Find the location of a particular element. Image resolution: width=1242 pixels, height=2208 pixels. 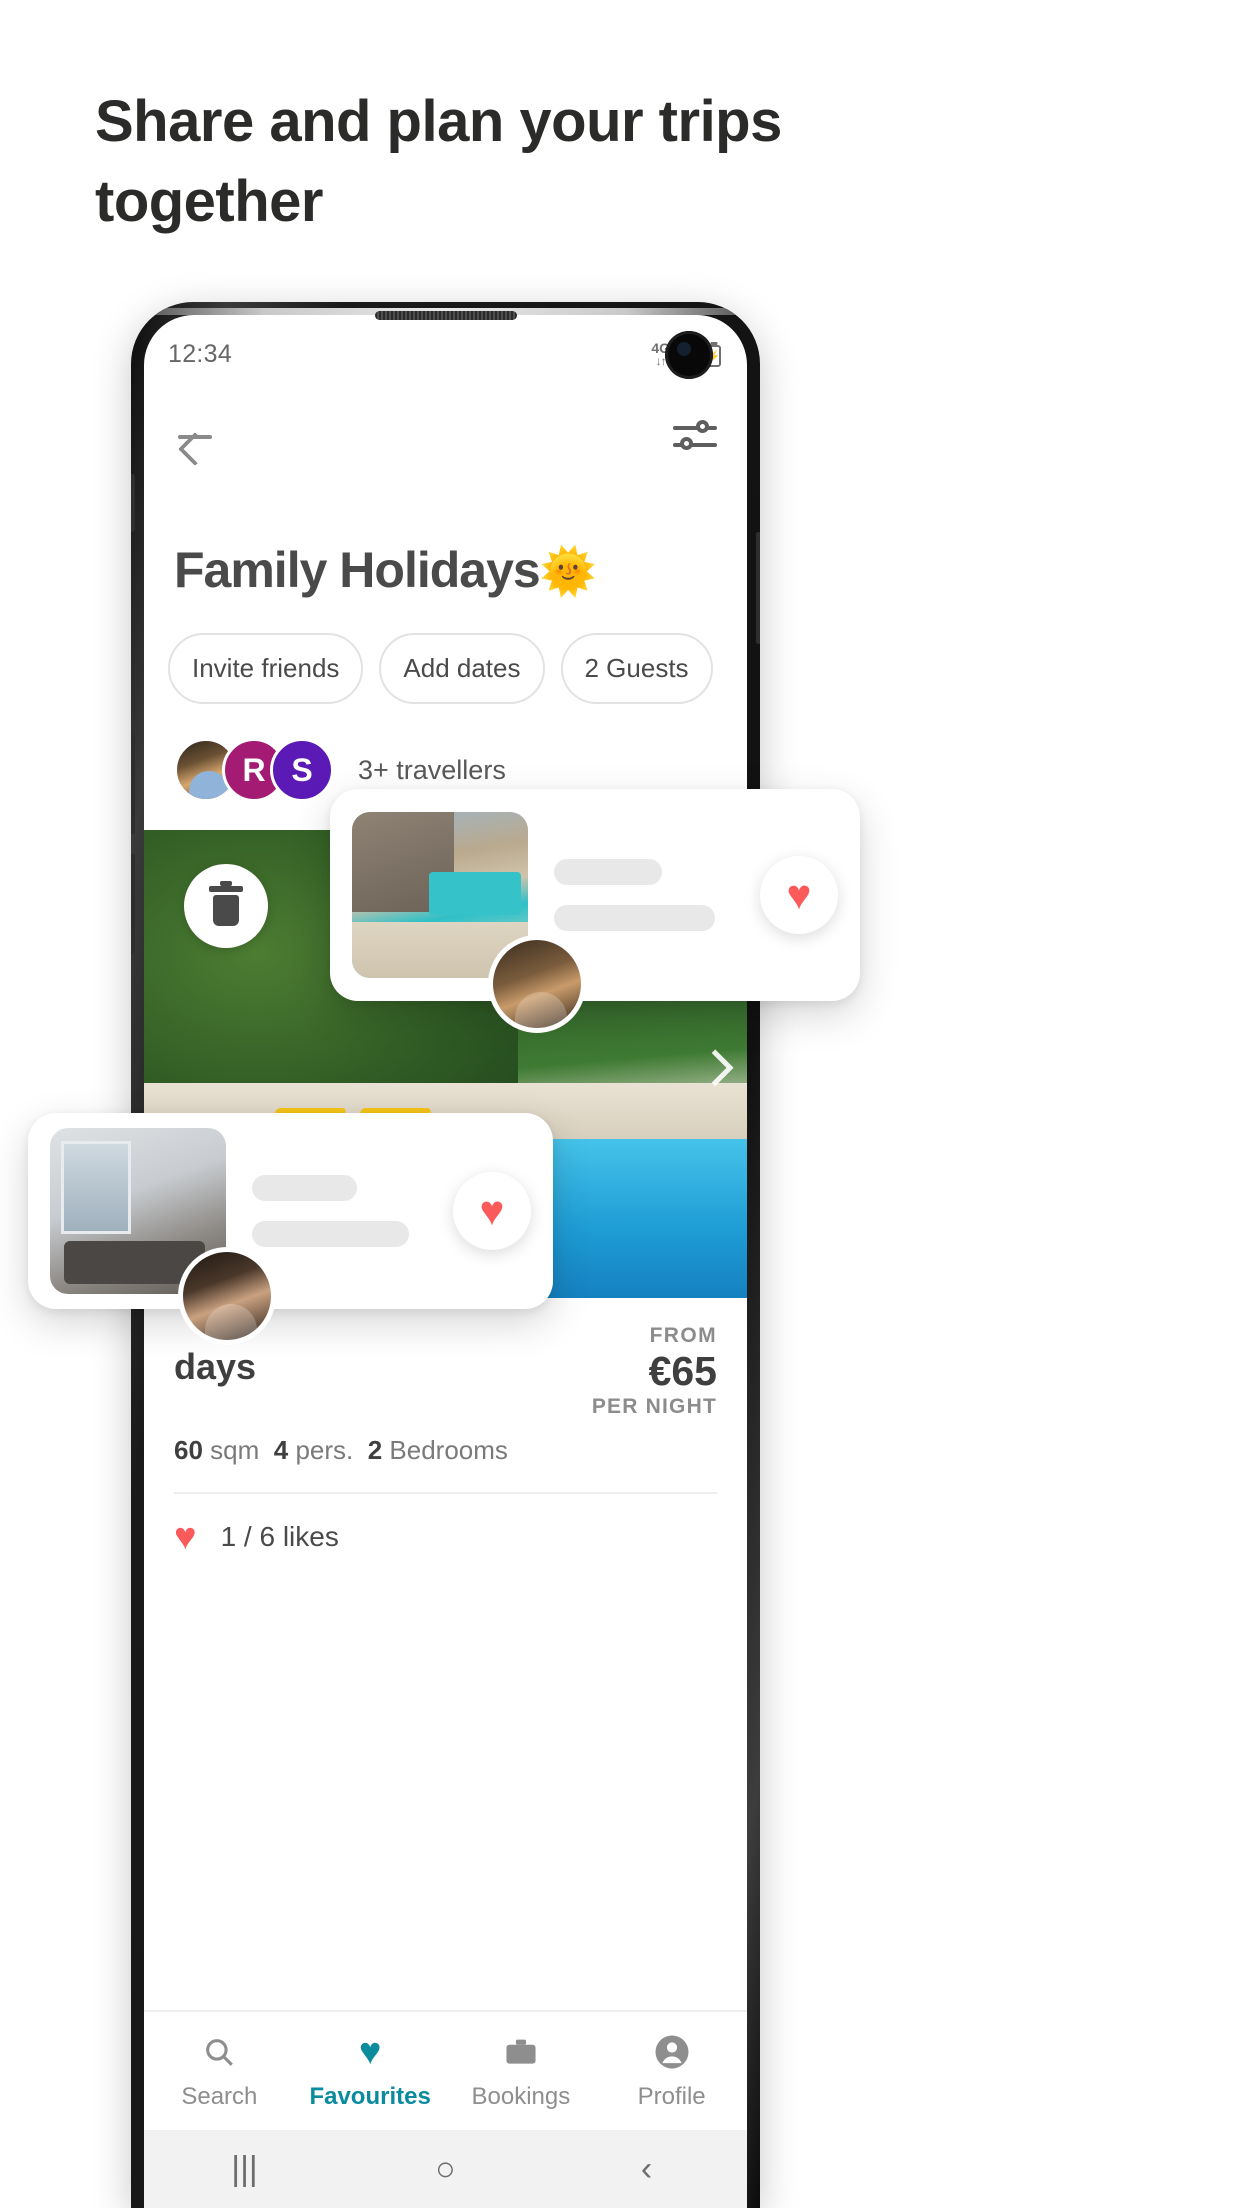

price-block: FROM €65 PER NIGHT is located at coordinates (654, 1371).